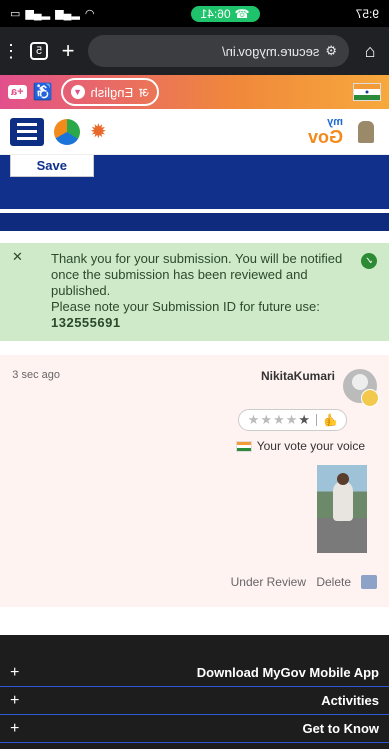 The image size is (389, 749). I want to click on footer-item-get-to-know: Get to Know +, so click(194, 729).